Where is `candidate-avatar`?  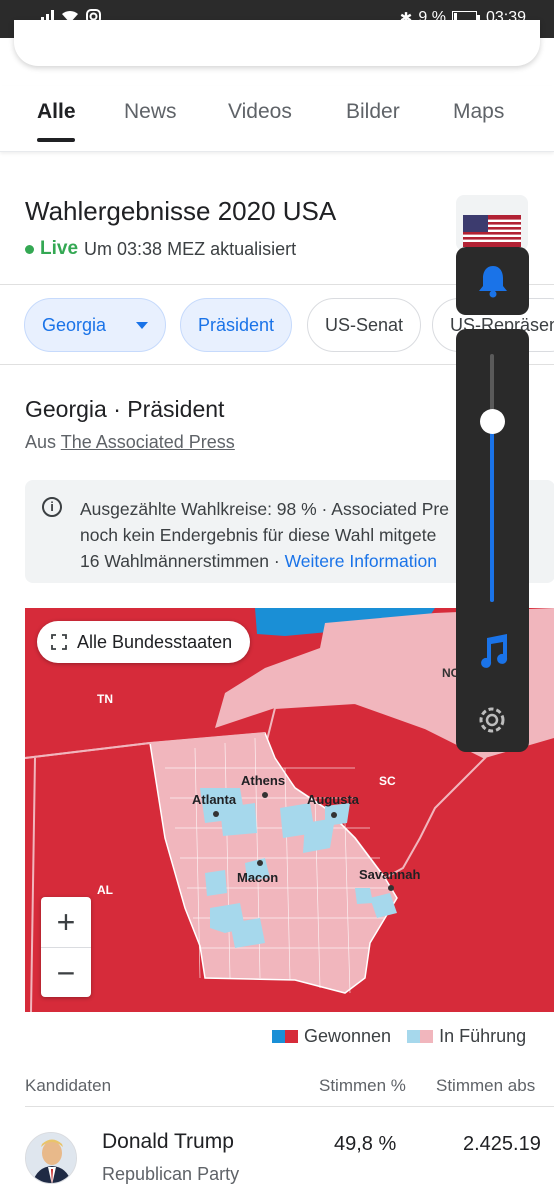 candidate-avatar is located at coordinates (51, 1158).